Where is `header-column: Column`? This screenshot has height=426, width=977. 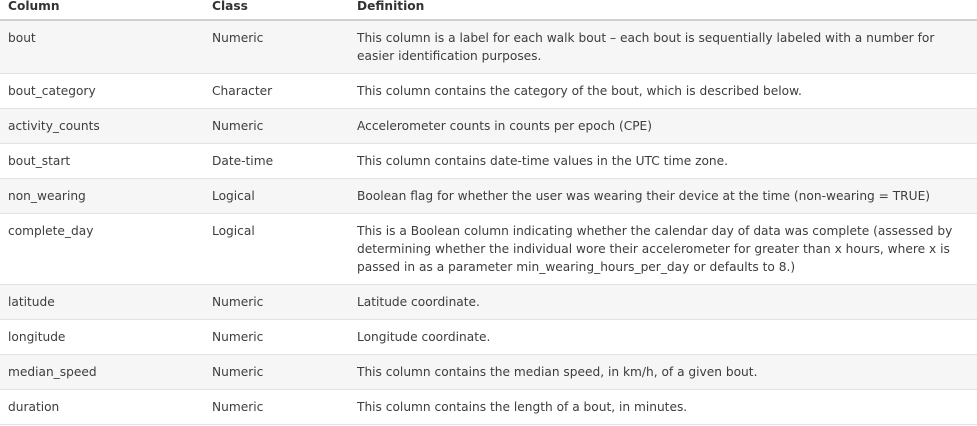 header-column: Column is located at coordinates (102, 10).